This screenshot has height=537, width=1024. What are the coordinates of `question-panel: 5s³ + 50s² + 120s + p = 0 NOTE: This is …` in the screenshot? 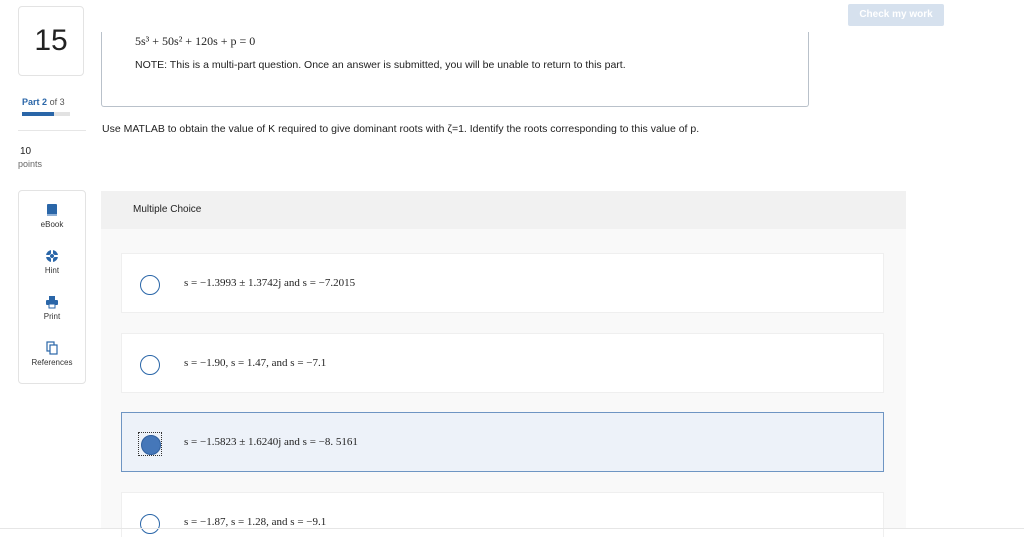 It's located at (455, 69).